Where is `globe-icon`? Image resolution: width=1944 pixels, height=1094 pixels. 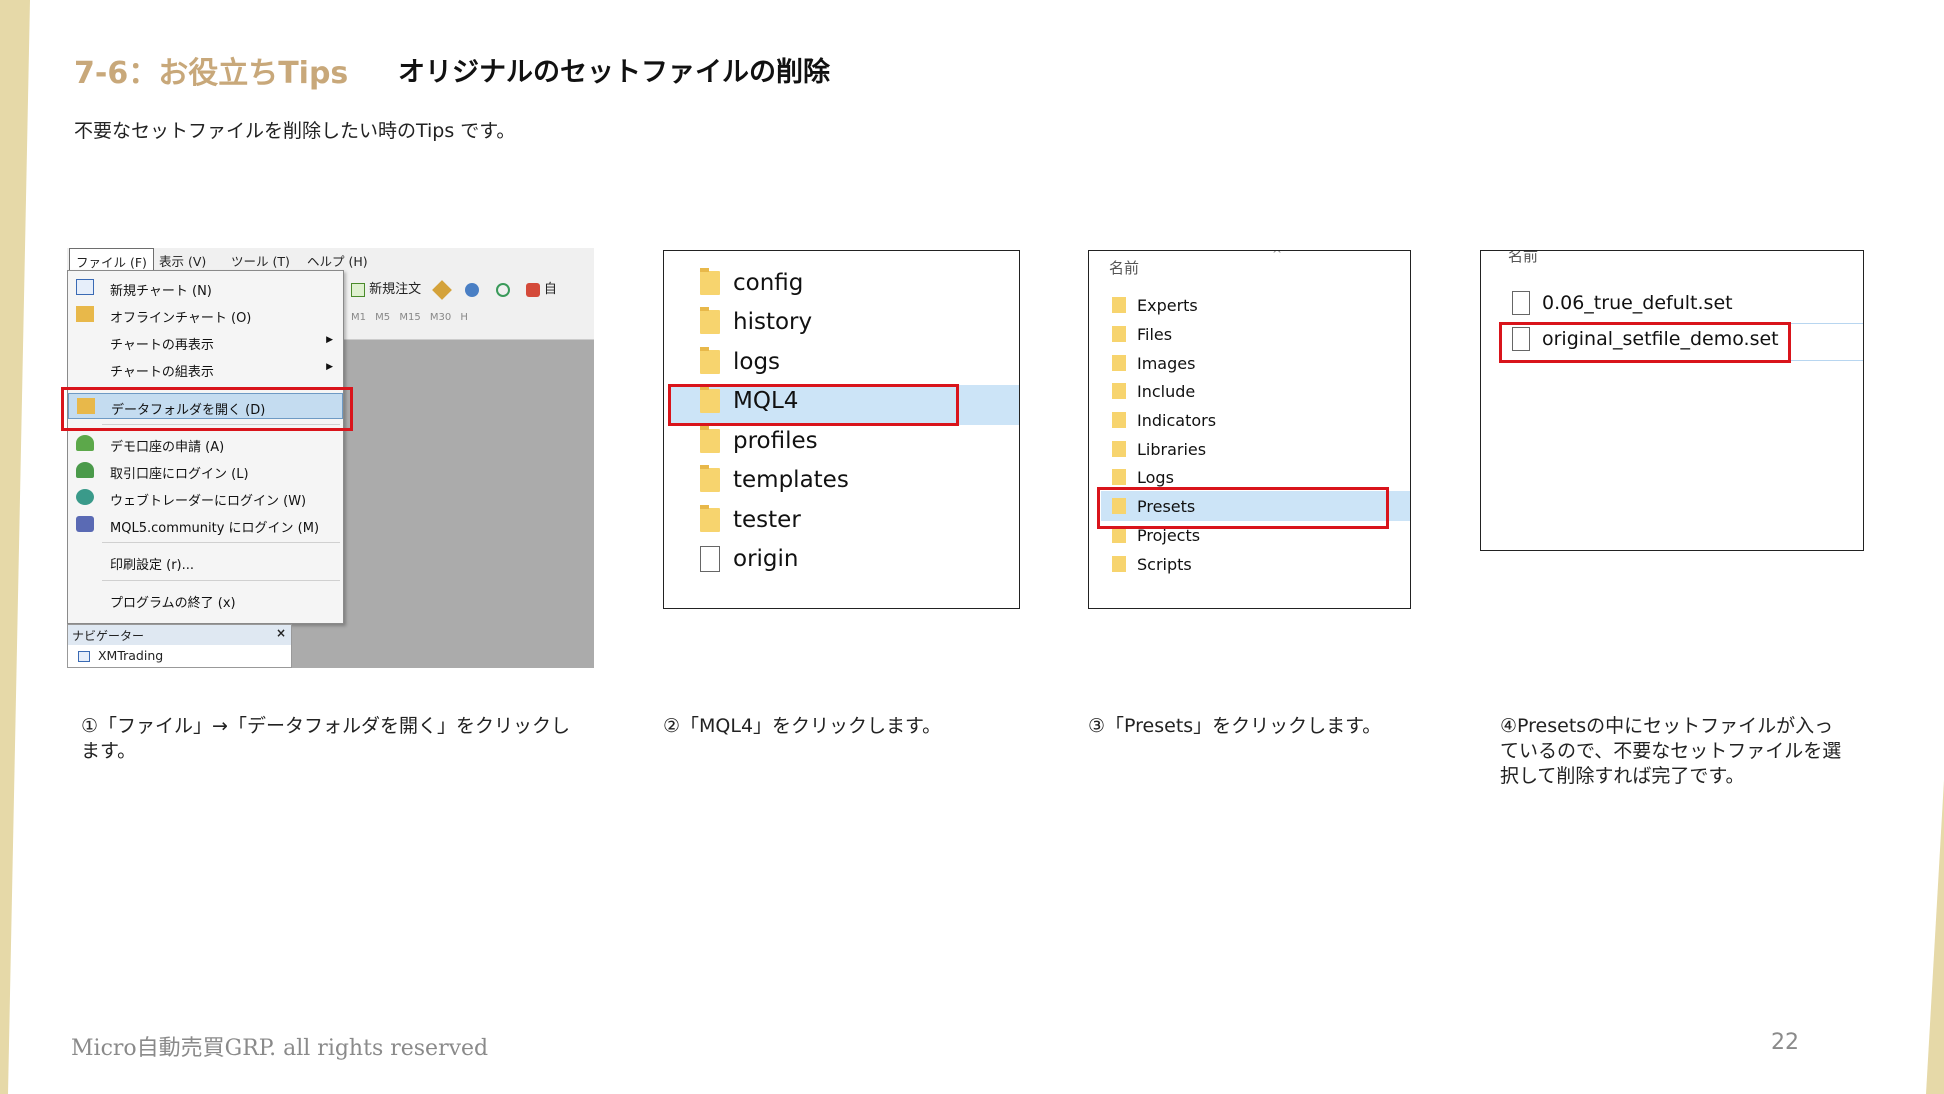
globe-icon is located at coordinates (85, 497).